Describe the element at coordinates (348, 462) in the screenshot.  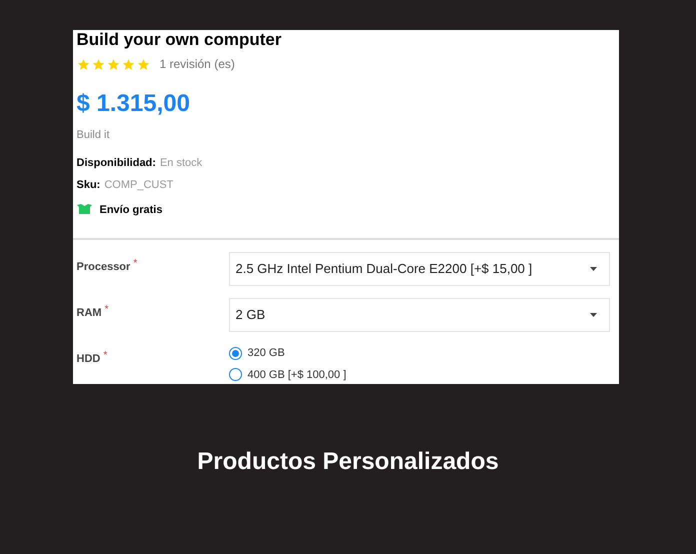
I see `caption: Productos Personalizados` at that location.